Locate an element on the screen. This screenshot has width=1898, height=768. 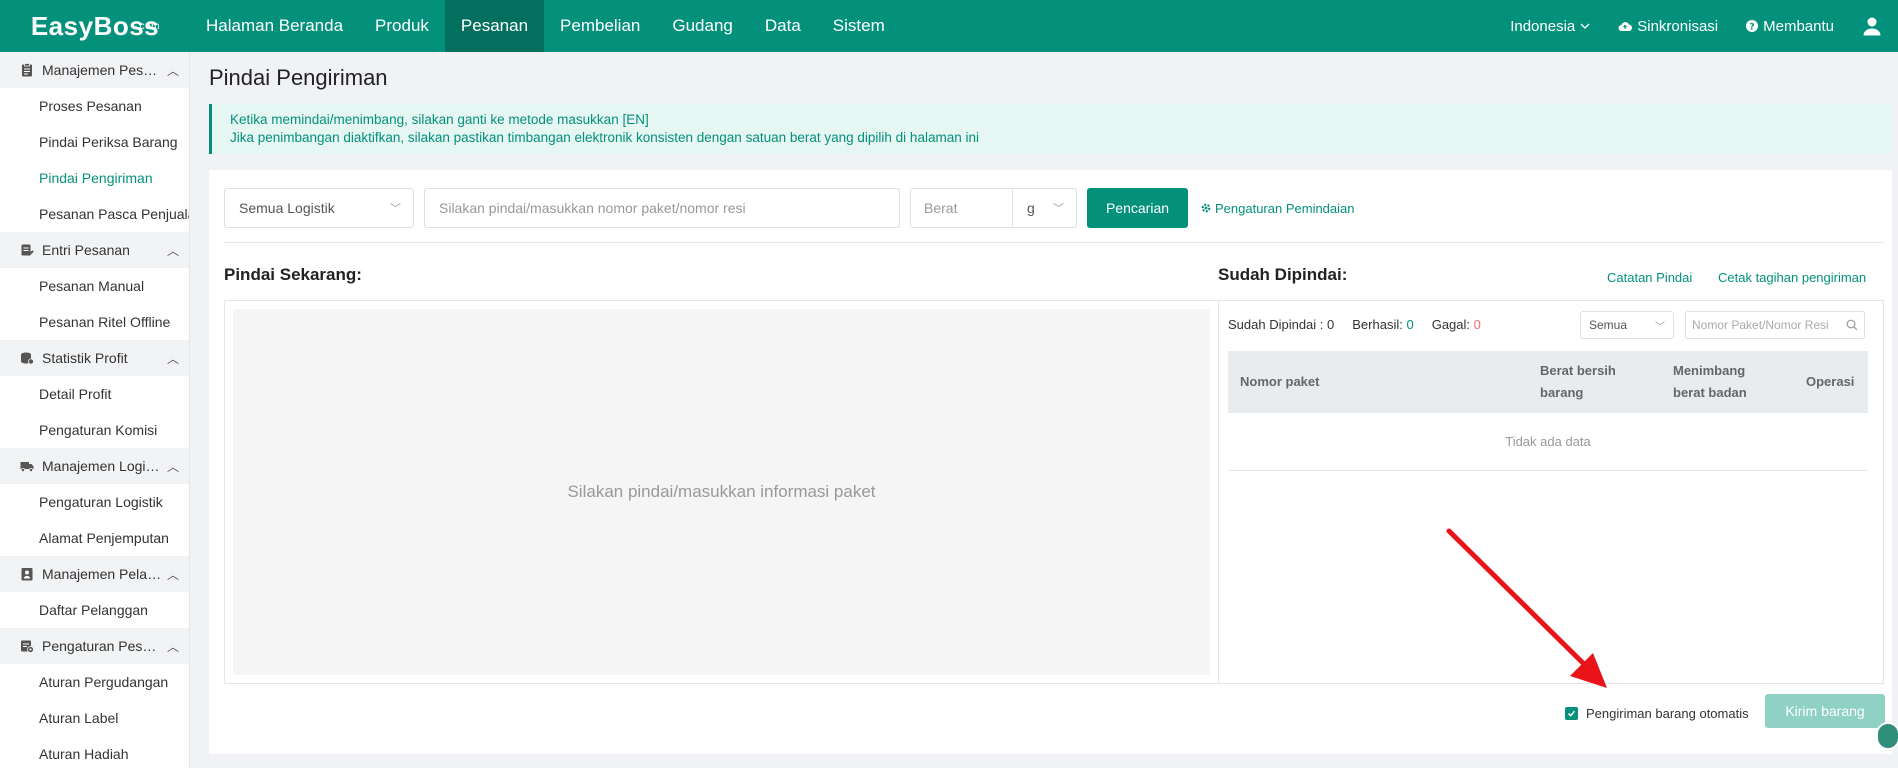
sidebar-group-profit-statistics: Statistik Profit ︿ is located at coordinates (94, 358).